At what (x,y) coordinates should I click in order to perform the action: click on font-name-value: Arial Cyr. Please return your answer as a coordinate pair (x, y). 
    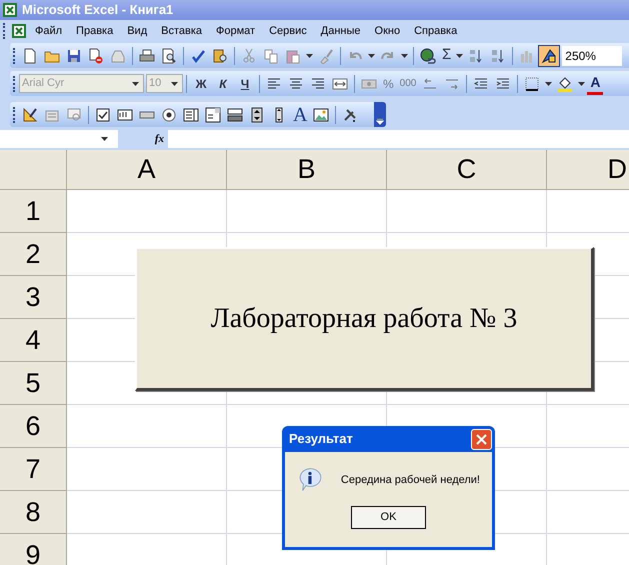
    Looking at the image, I should click on (43, 84).